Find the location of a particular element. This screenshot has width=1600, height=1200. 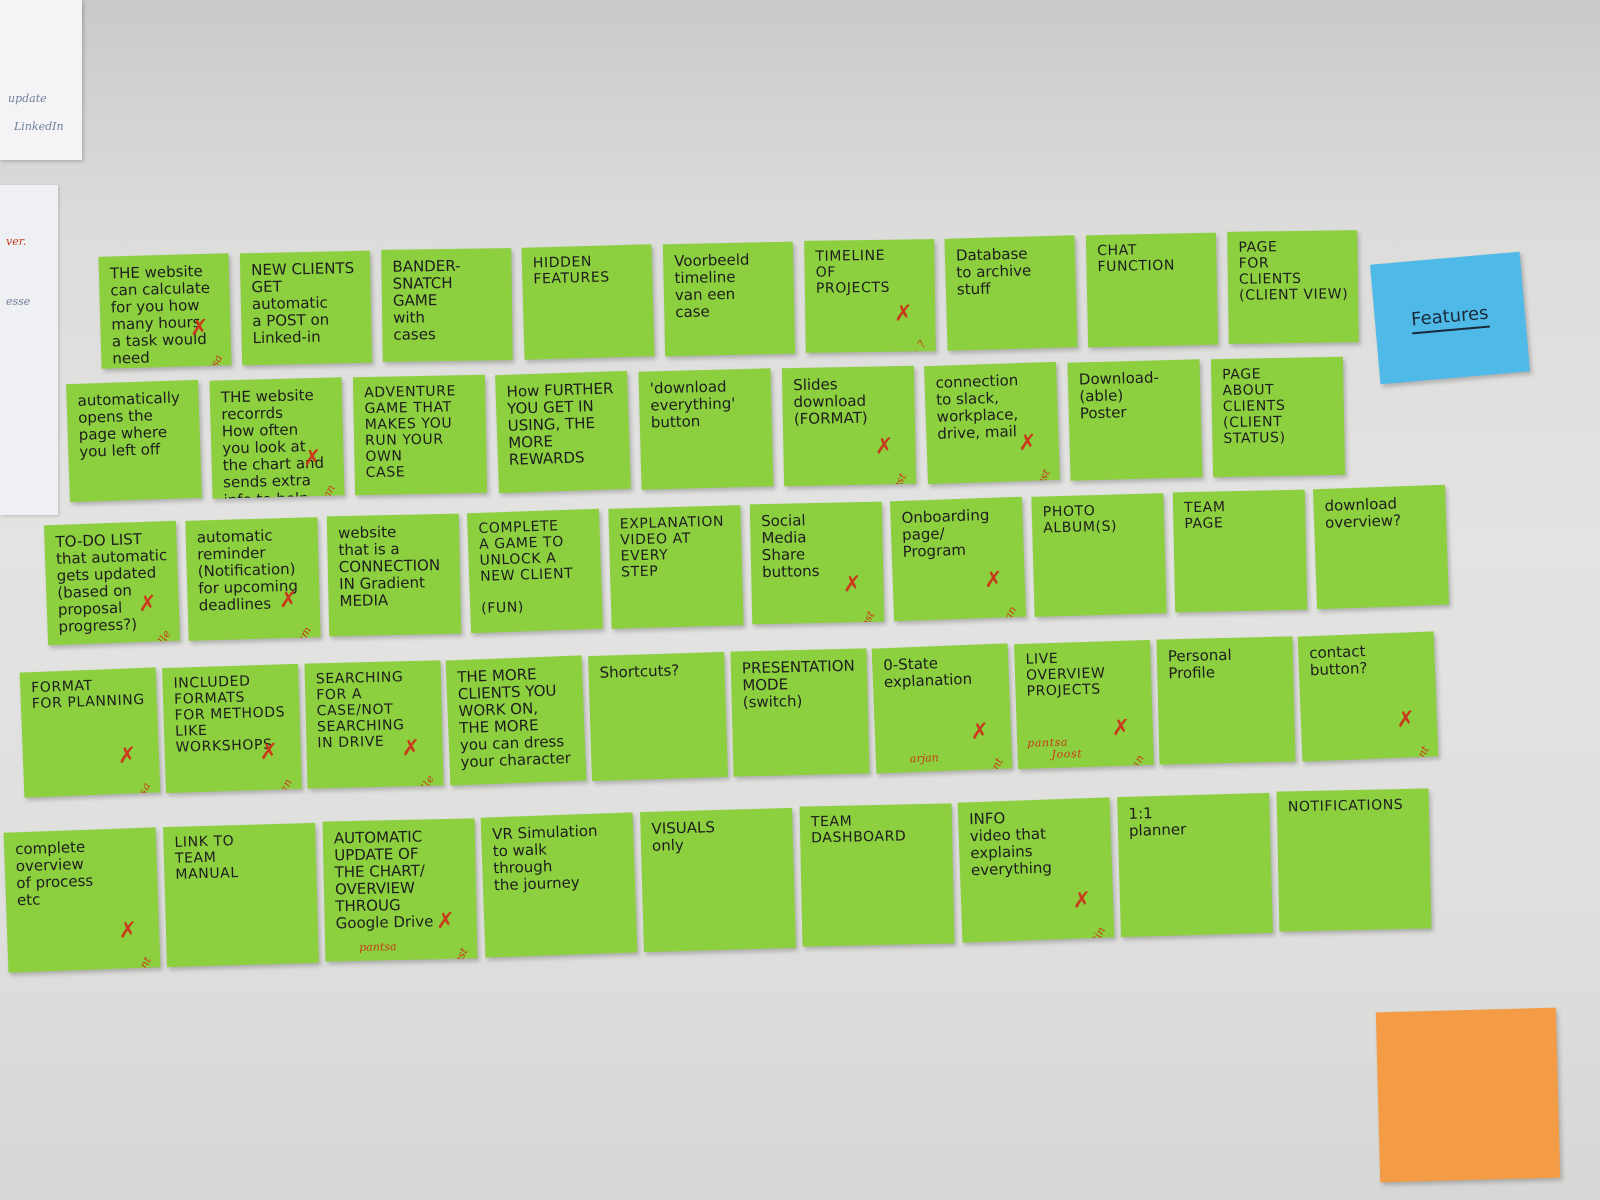

sticky-note: TEAM DASHBOARD is located at coordinates (877, 875).